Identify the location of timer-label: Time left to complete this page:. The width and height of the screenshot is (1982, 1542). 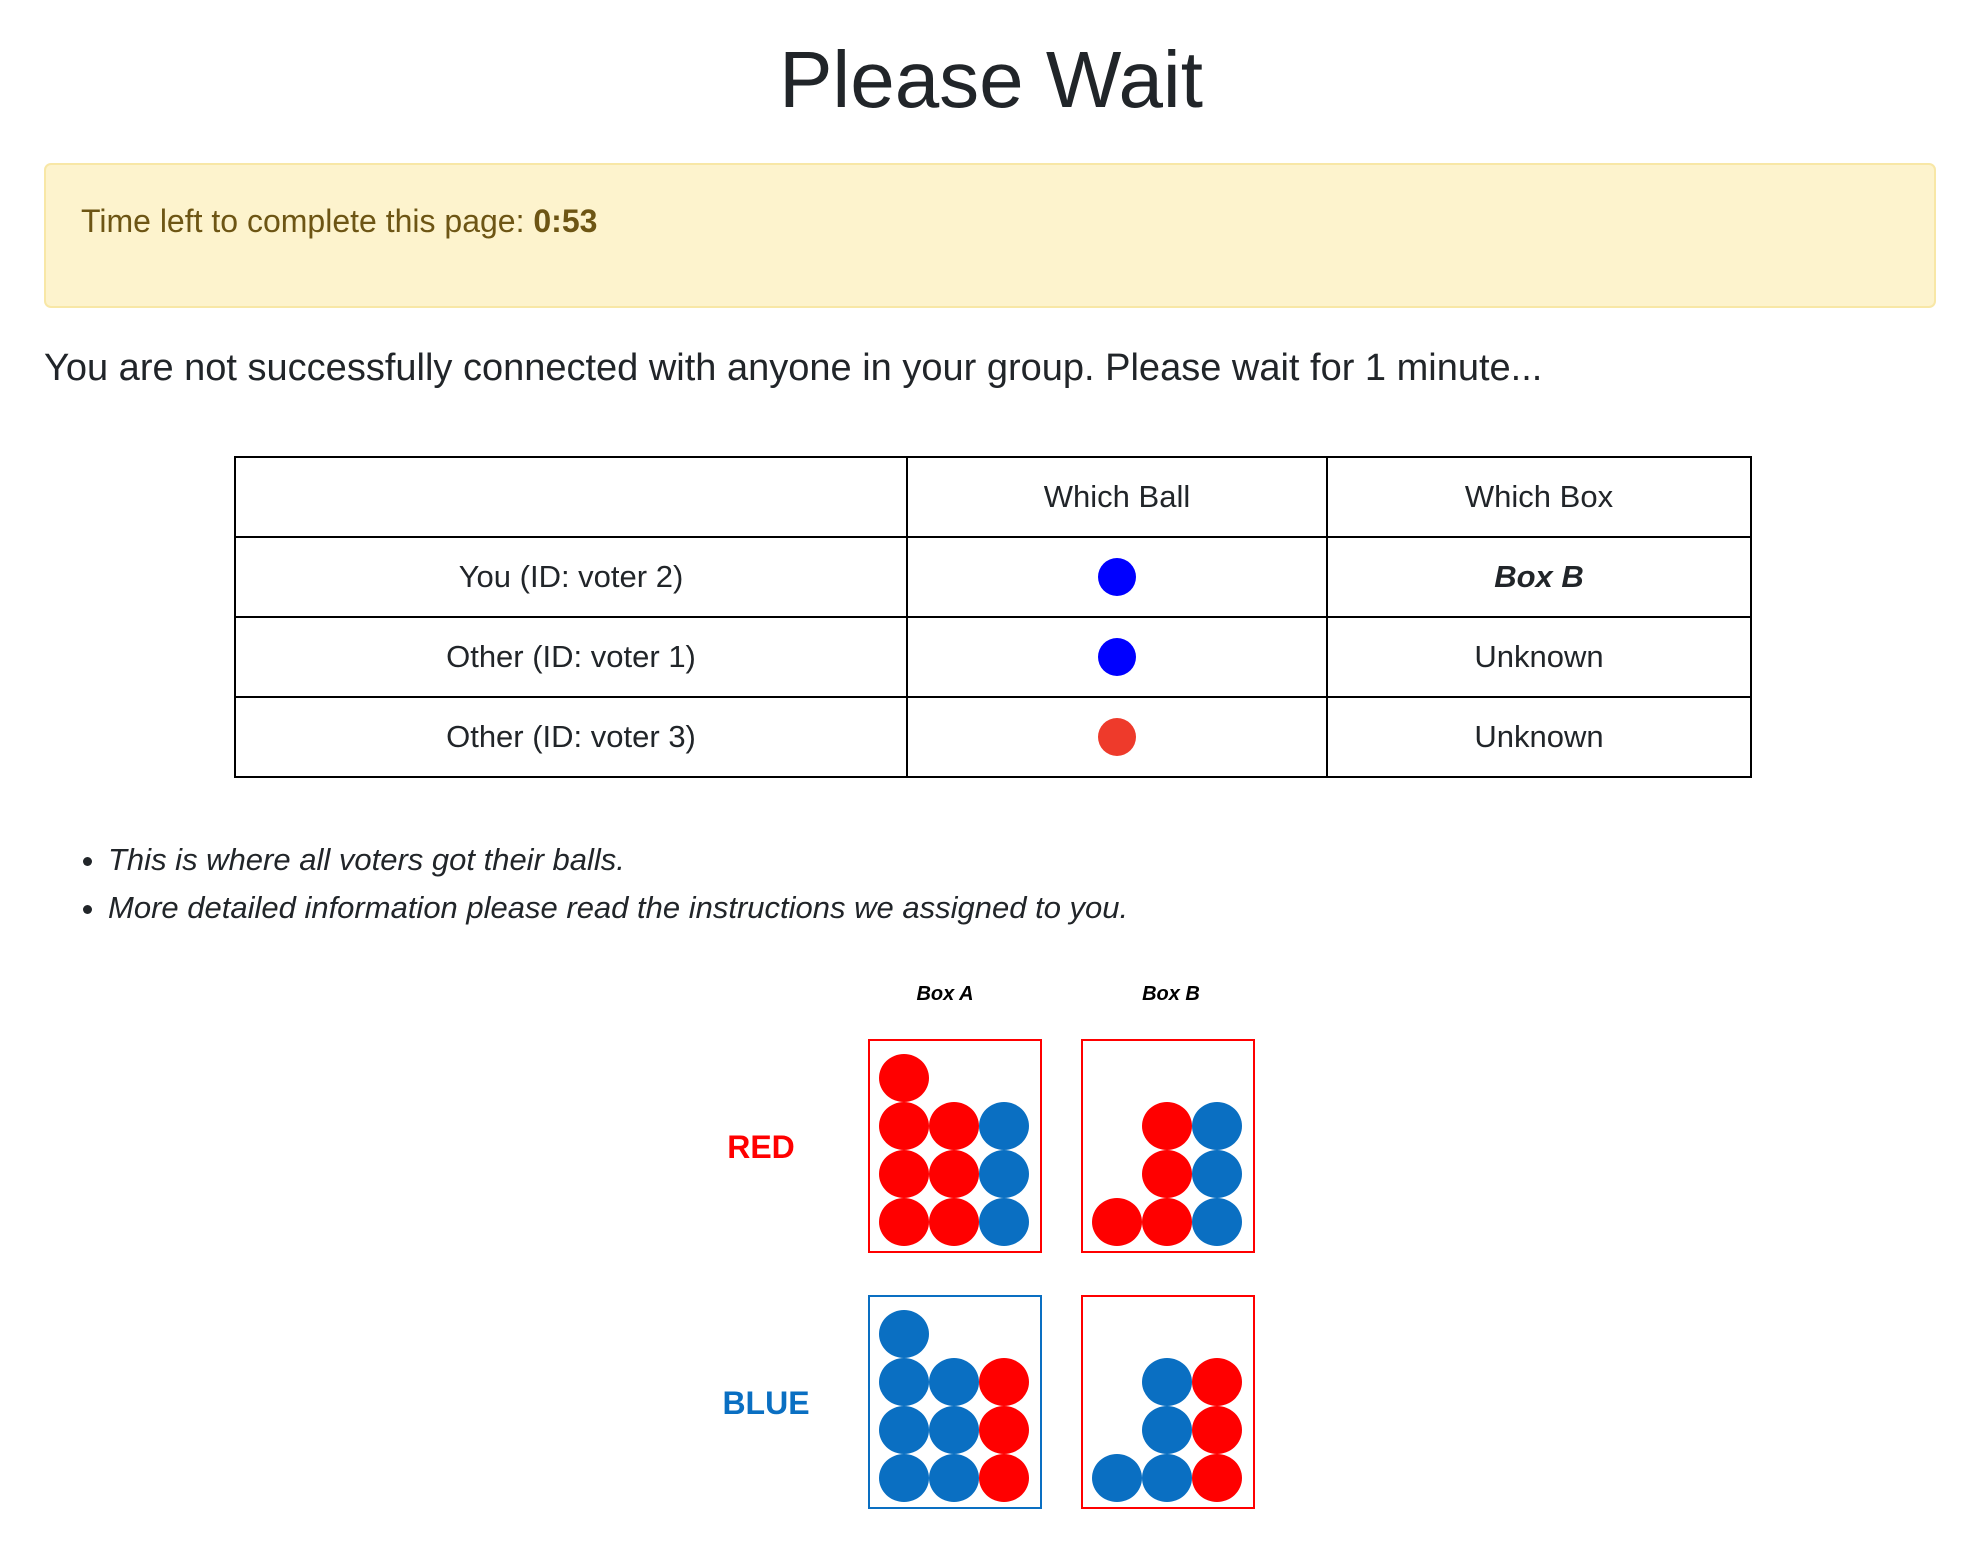
(303, 221).